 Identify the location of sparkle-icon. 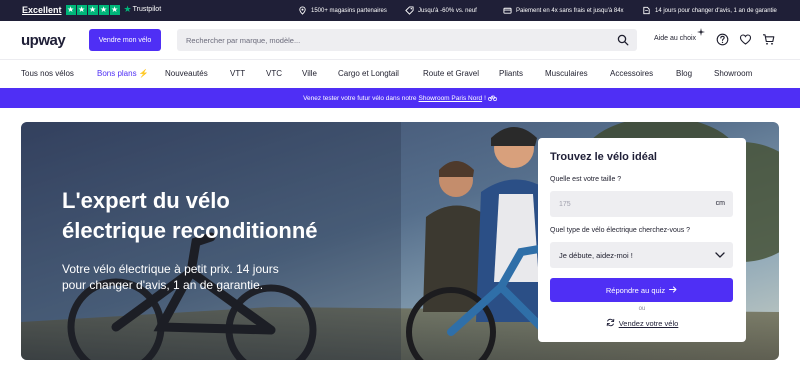
(701, 33).